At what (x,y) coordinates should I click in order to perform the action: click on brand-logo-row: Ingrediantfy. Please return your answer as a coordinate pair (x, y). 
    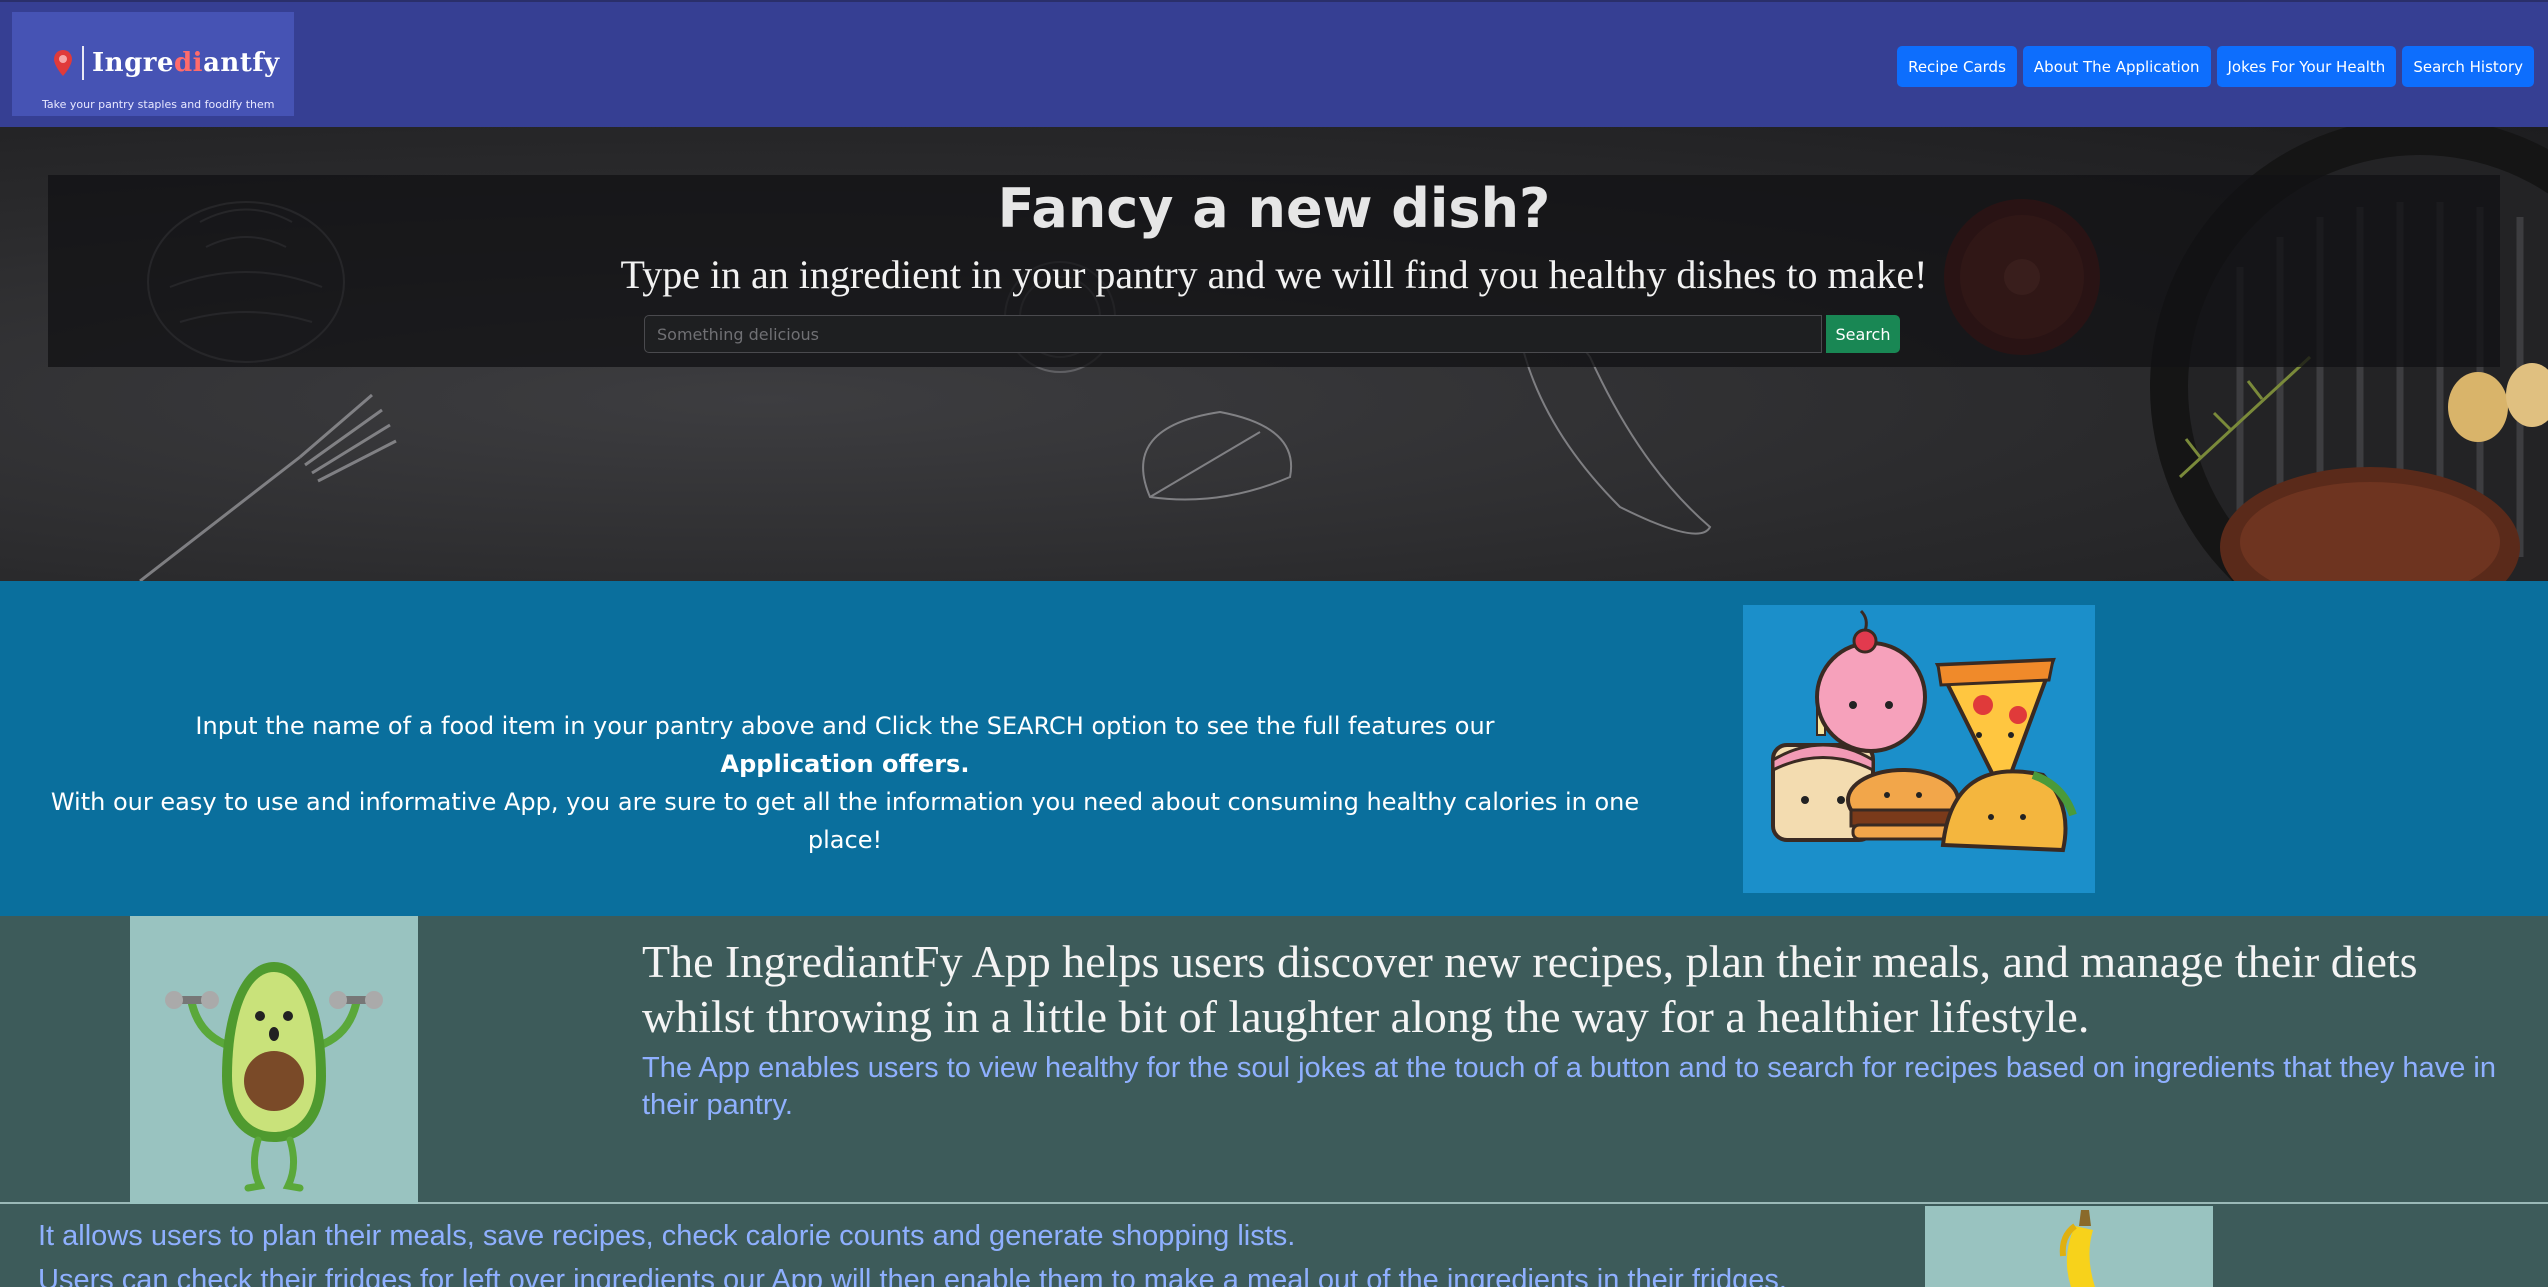
    Looking at the image, I should click on (166, 63).